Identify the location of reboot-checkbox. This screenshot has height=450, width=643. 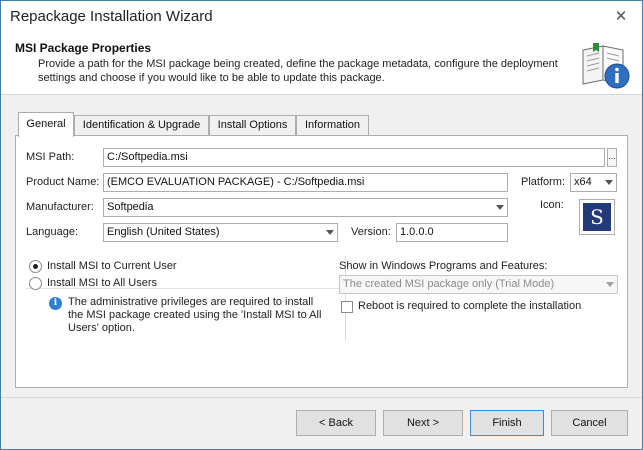
(347, 307).